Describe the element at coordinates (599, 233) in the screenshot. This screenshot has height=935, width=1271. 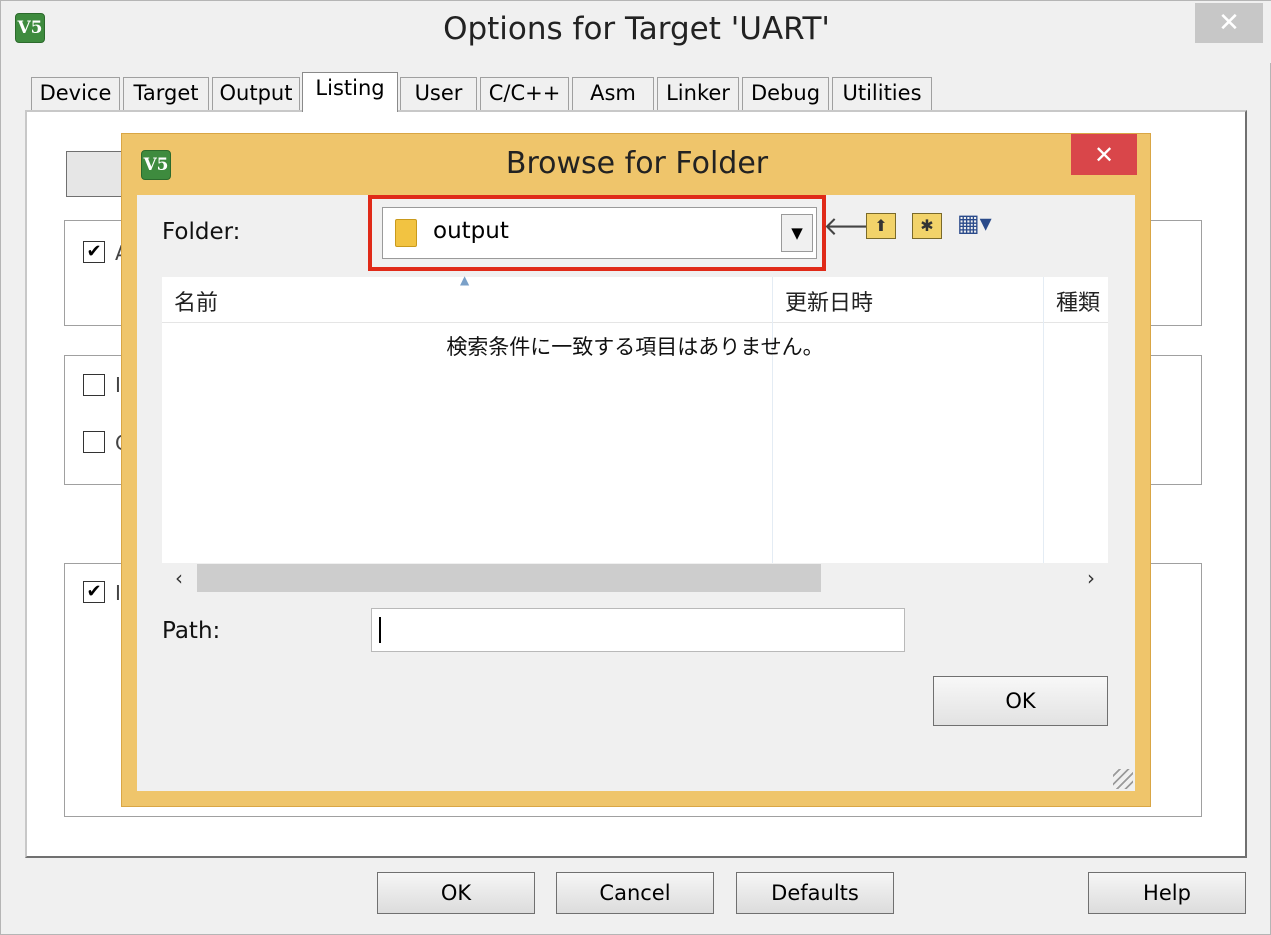
I see `folder-dropdown: output ▼` at that location.